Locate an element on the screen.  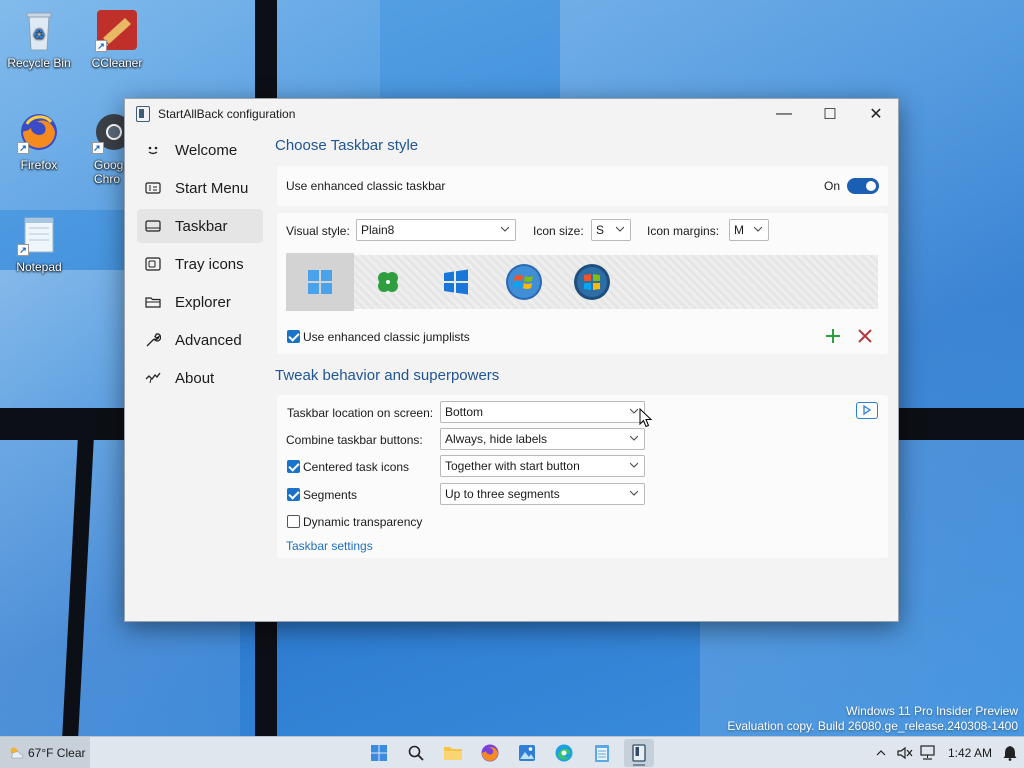
taskbar-icon is located at coordinates (153, 226).